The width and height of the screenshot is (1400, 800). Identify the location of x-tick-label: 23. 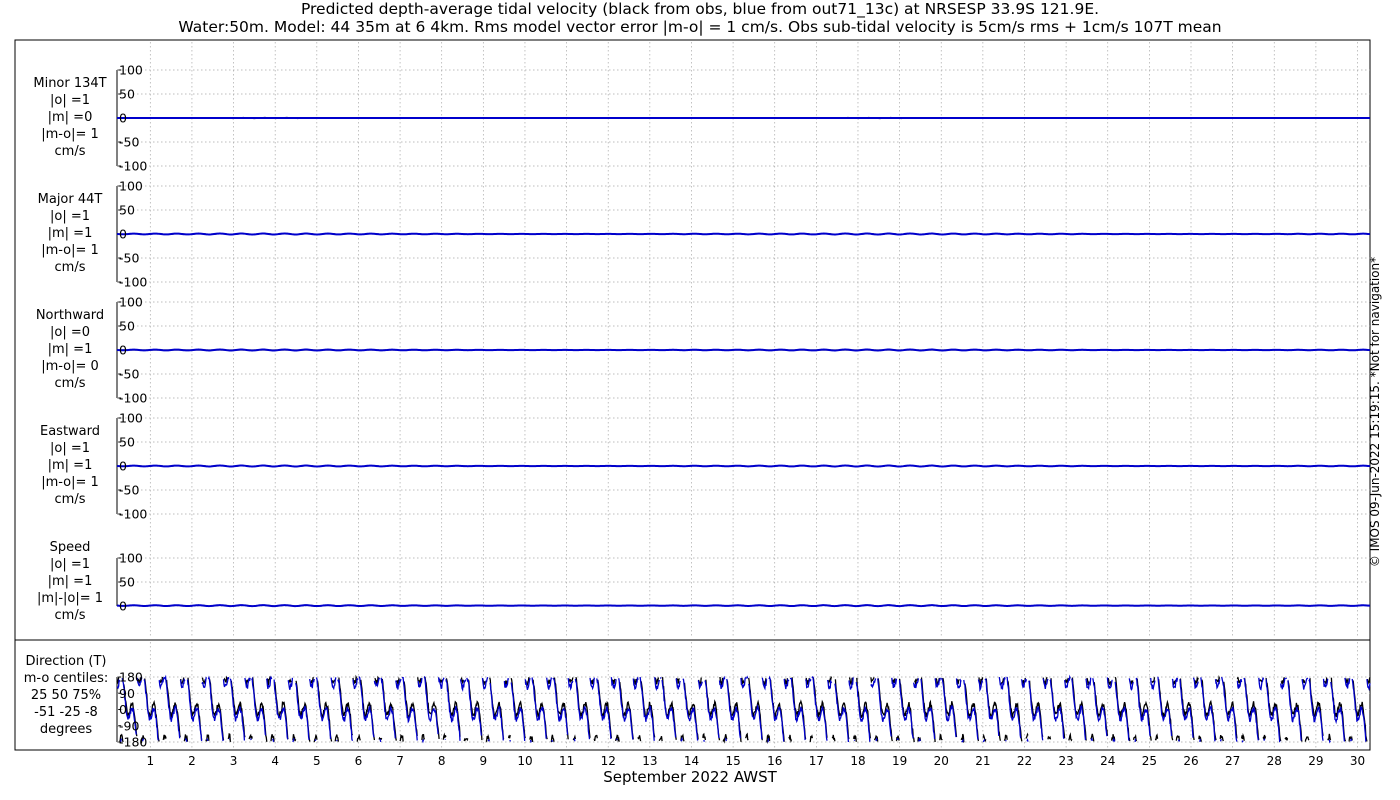
(1065, 761).